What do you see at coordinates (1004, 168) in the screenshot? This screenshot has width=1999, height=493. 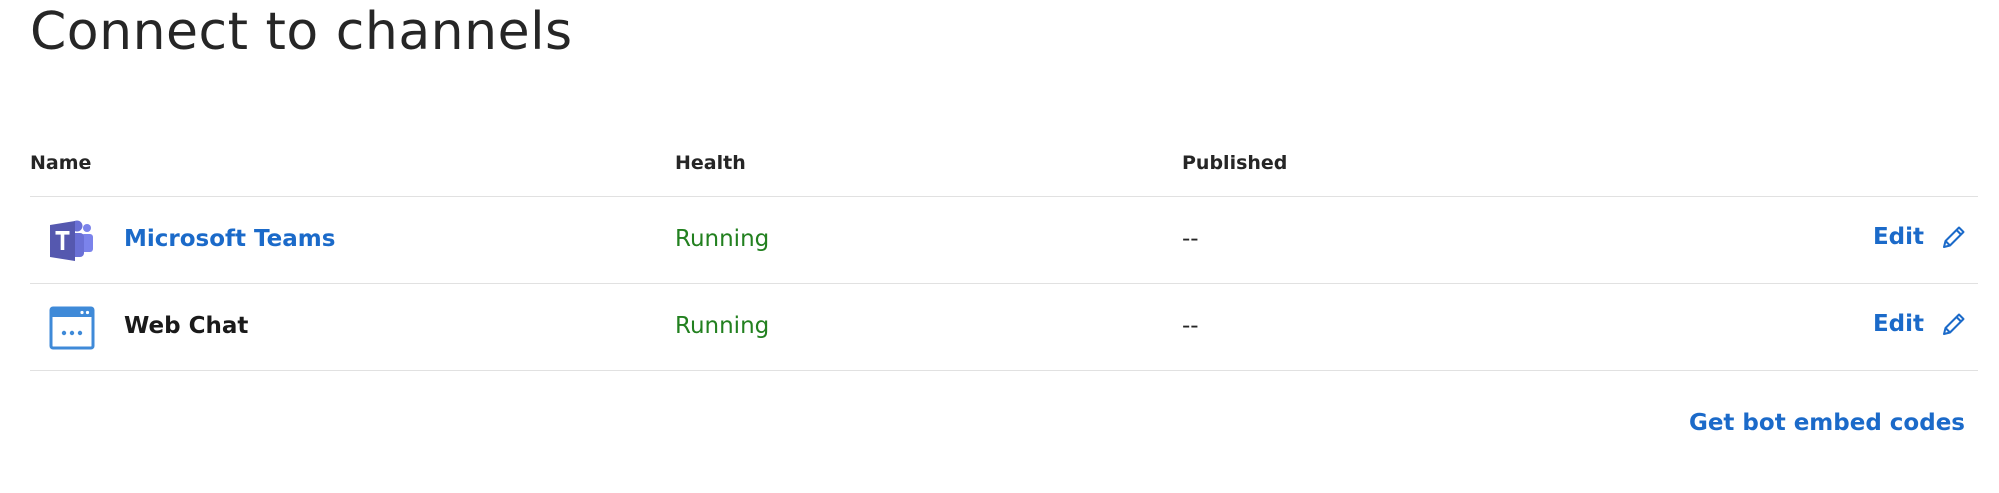 I see `table-header: Name Health Published` at bounding box center [1004, 168].